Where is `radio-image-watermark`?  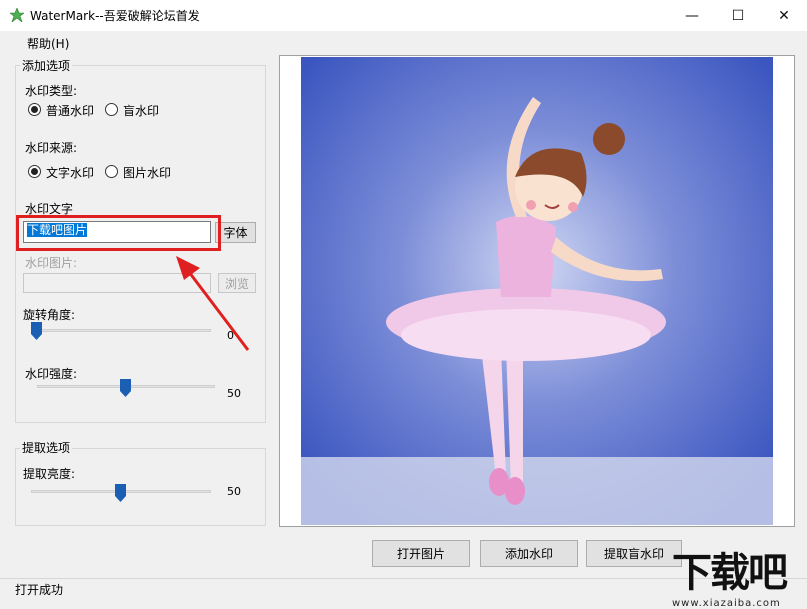 radio-image-watermark is located at coordinates (111, 171).